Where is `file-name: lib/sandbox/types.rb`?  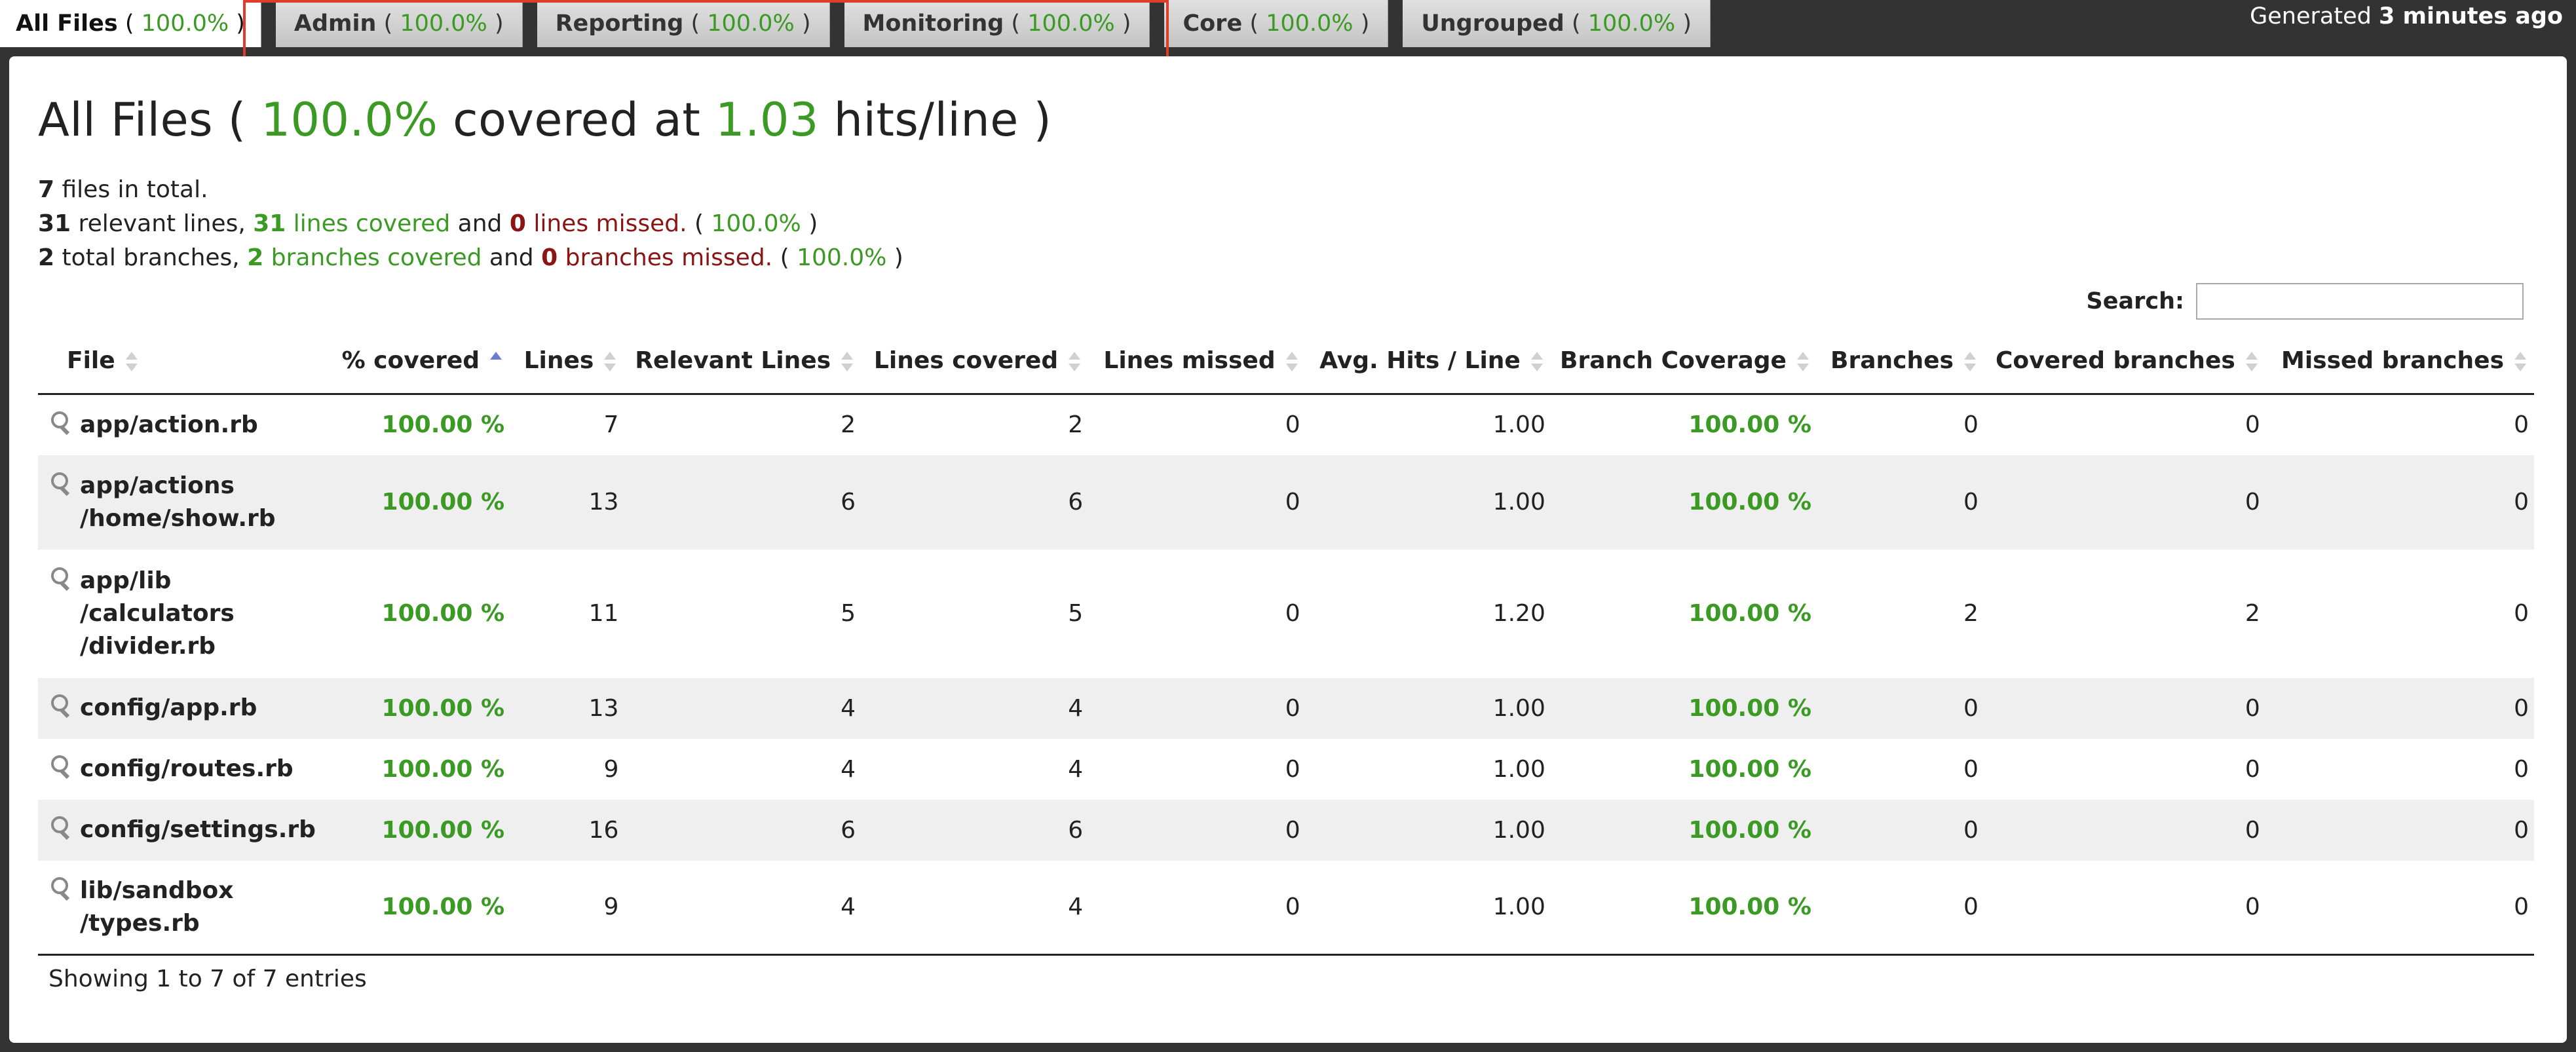 file-name: lib/sandbox/types.rb is located at coordinates (157, 907).